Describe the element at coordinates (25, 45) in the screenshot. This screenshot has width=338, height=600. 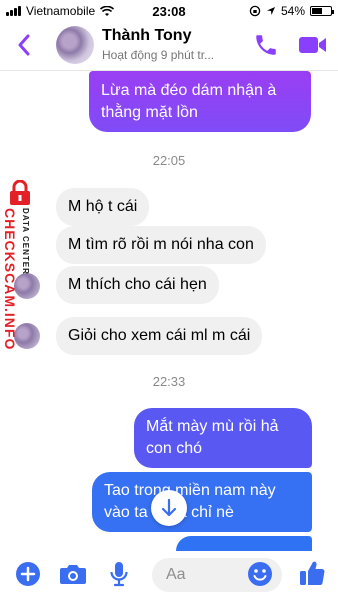
I see `back-icon` at that location.